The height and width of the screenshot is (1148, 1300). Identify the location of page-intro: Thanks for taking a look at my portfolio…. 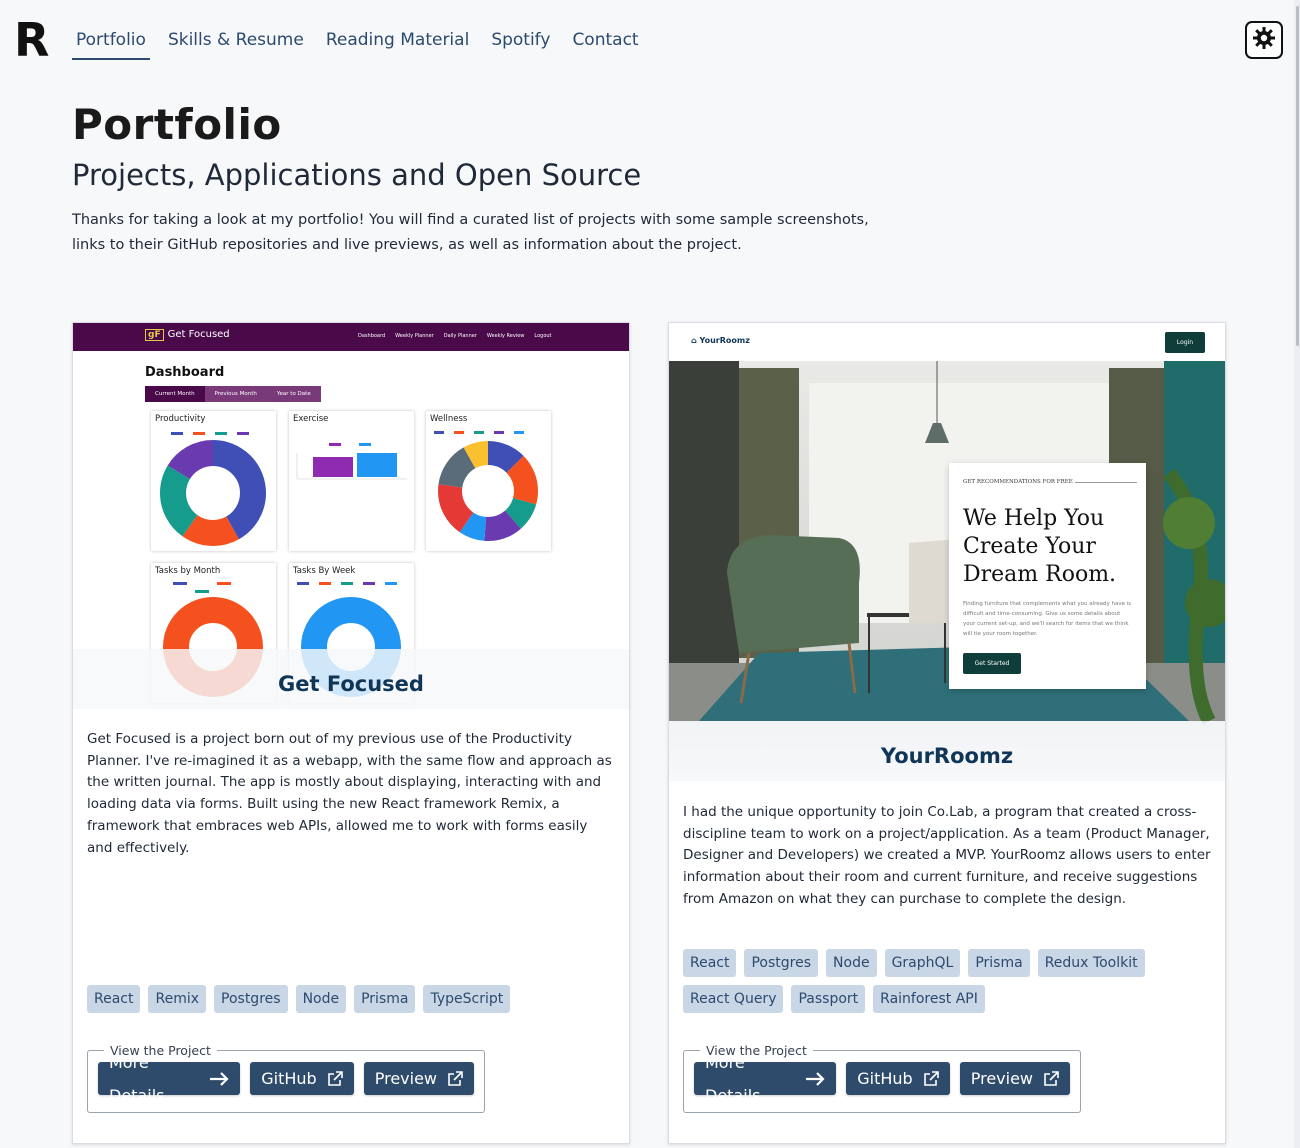
(470, 232).